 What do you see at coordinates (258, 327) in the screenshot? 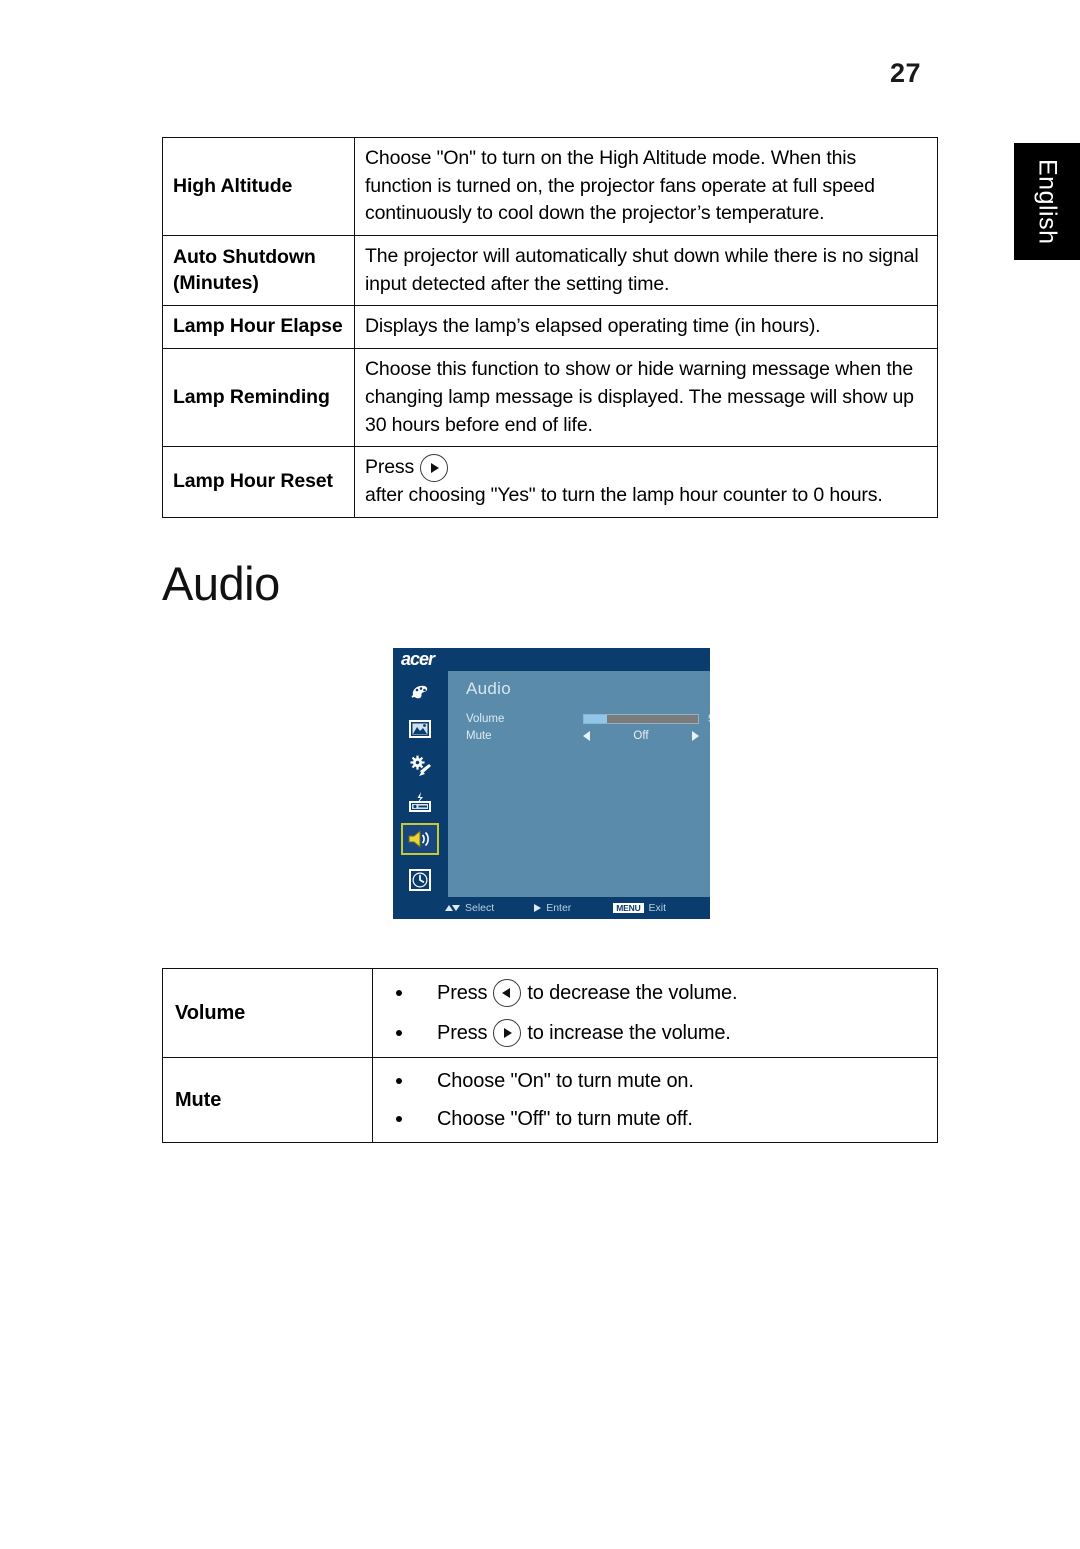
I see `row-label: Lamp Hour Elapse` at bounding box center [258, 327].